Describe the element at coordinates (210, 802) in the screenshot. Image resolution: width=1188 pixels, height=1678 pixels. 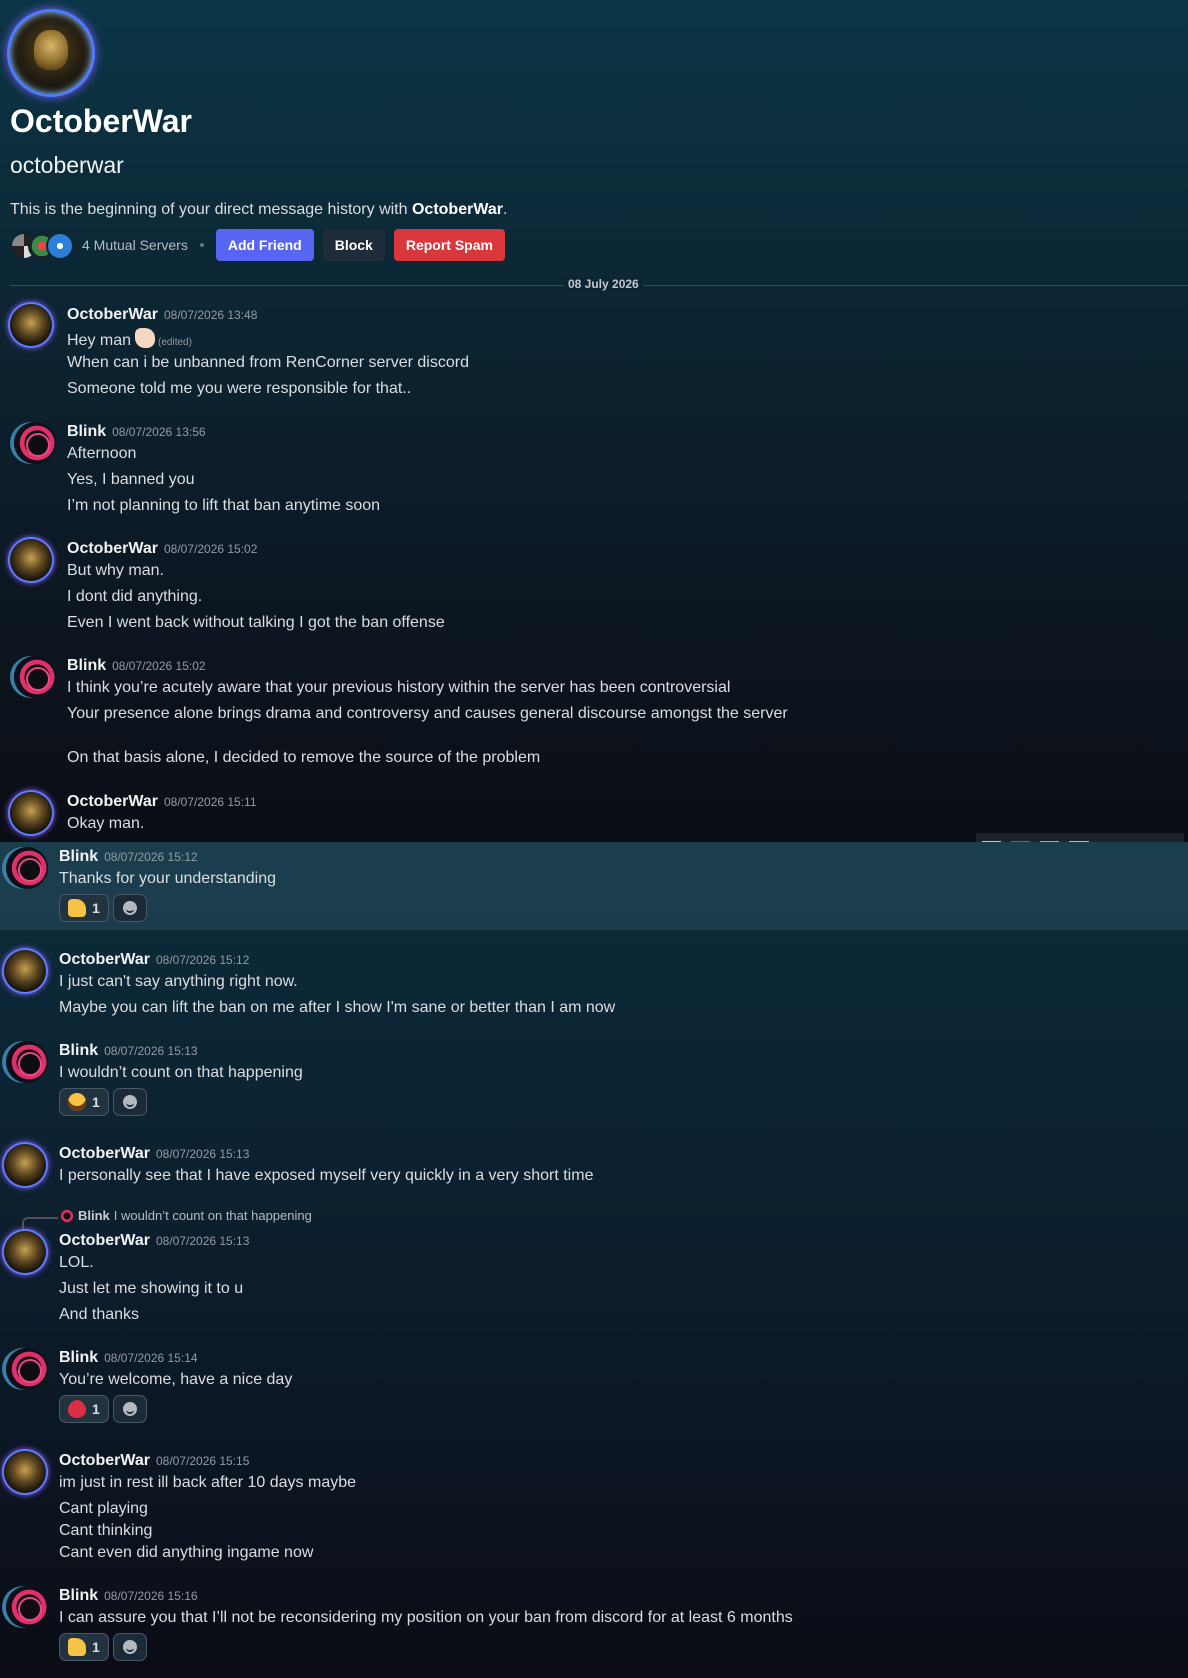
I see `message-timestamp: 08/07/2026 15:11` at that location.